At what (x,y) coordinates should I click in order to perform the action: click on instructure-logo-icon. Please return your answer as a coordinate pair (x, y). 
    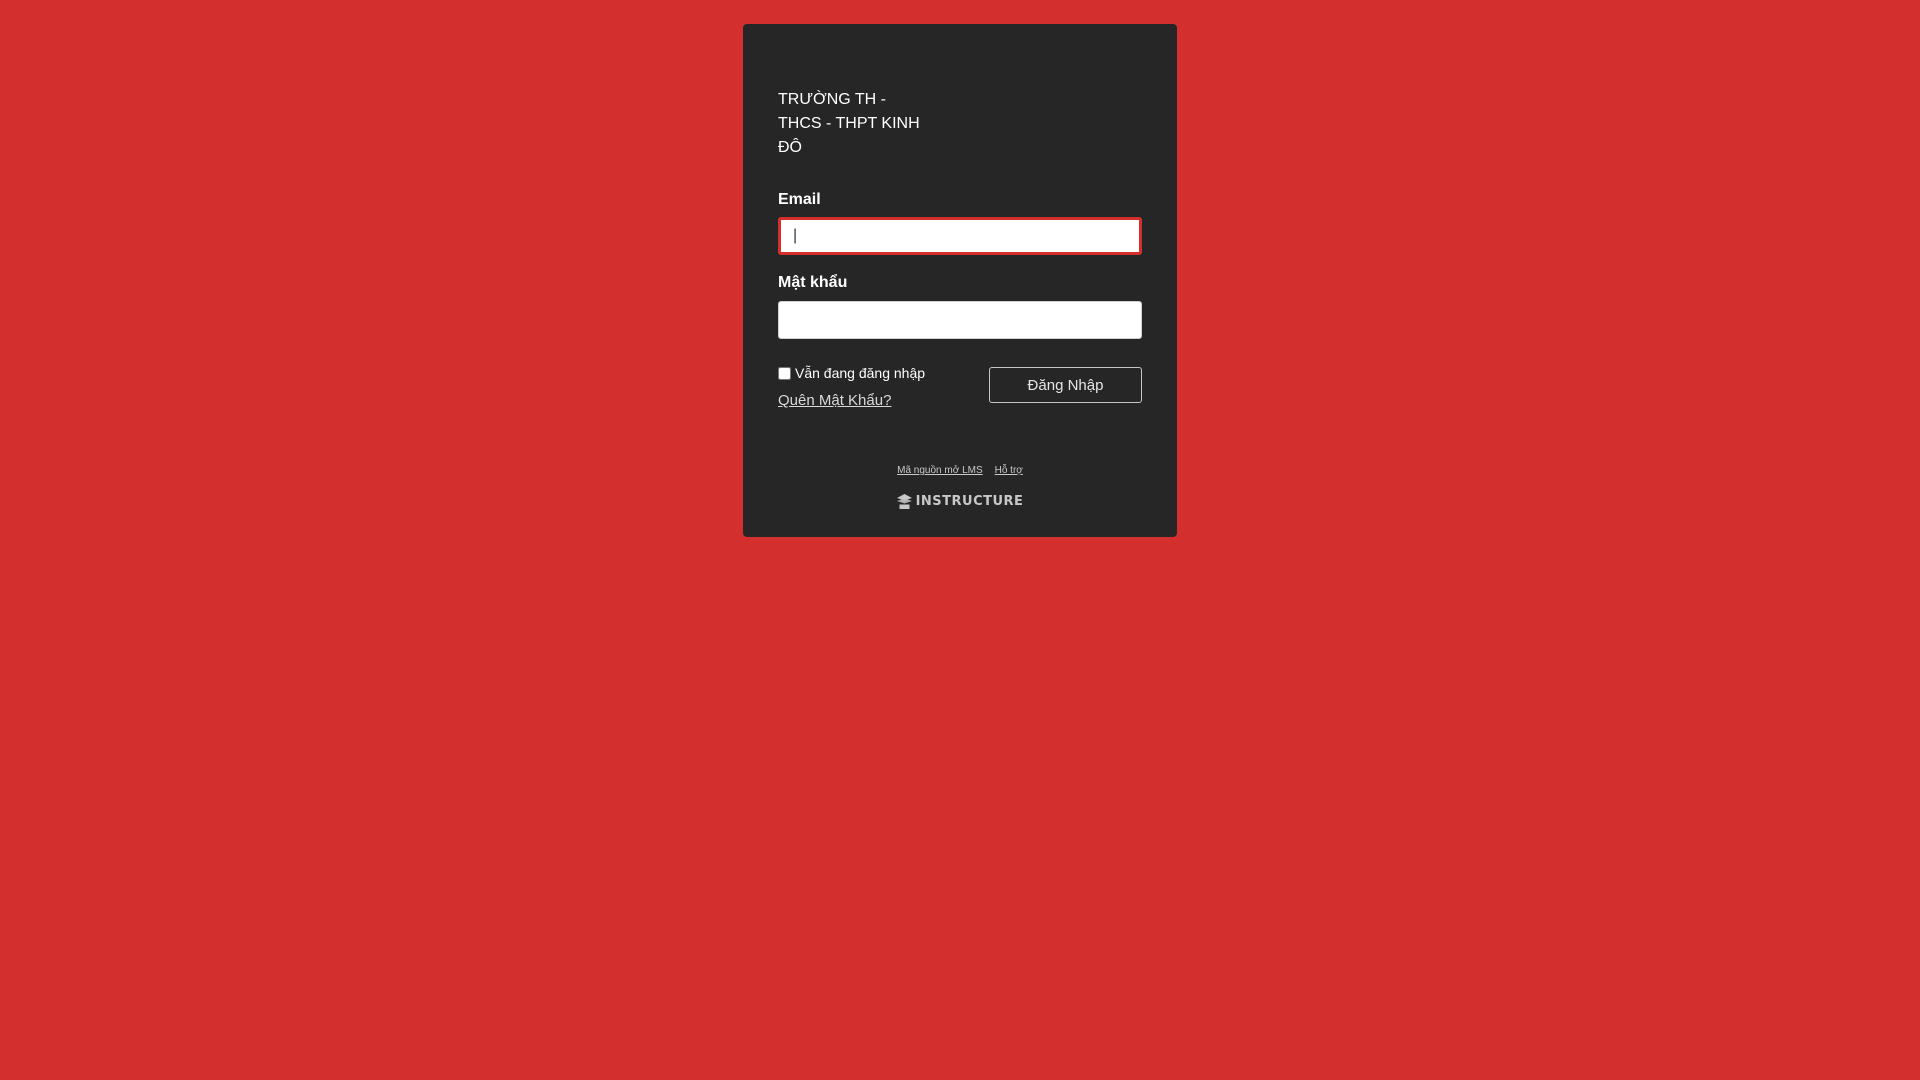
    Looking at the image, I should click on (904, 501).